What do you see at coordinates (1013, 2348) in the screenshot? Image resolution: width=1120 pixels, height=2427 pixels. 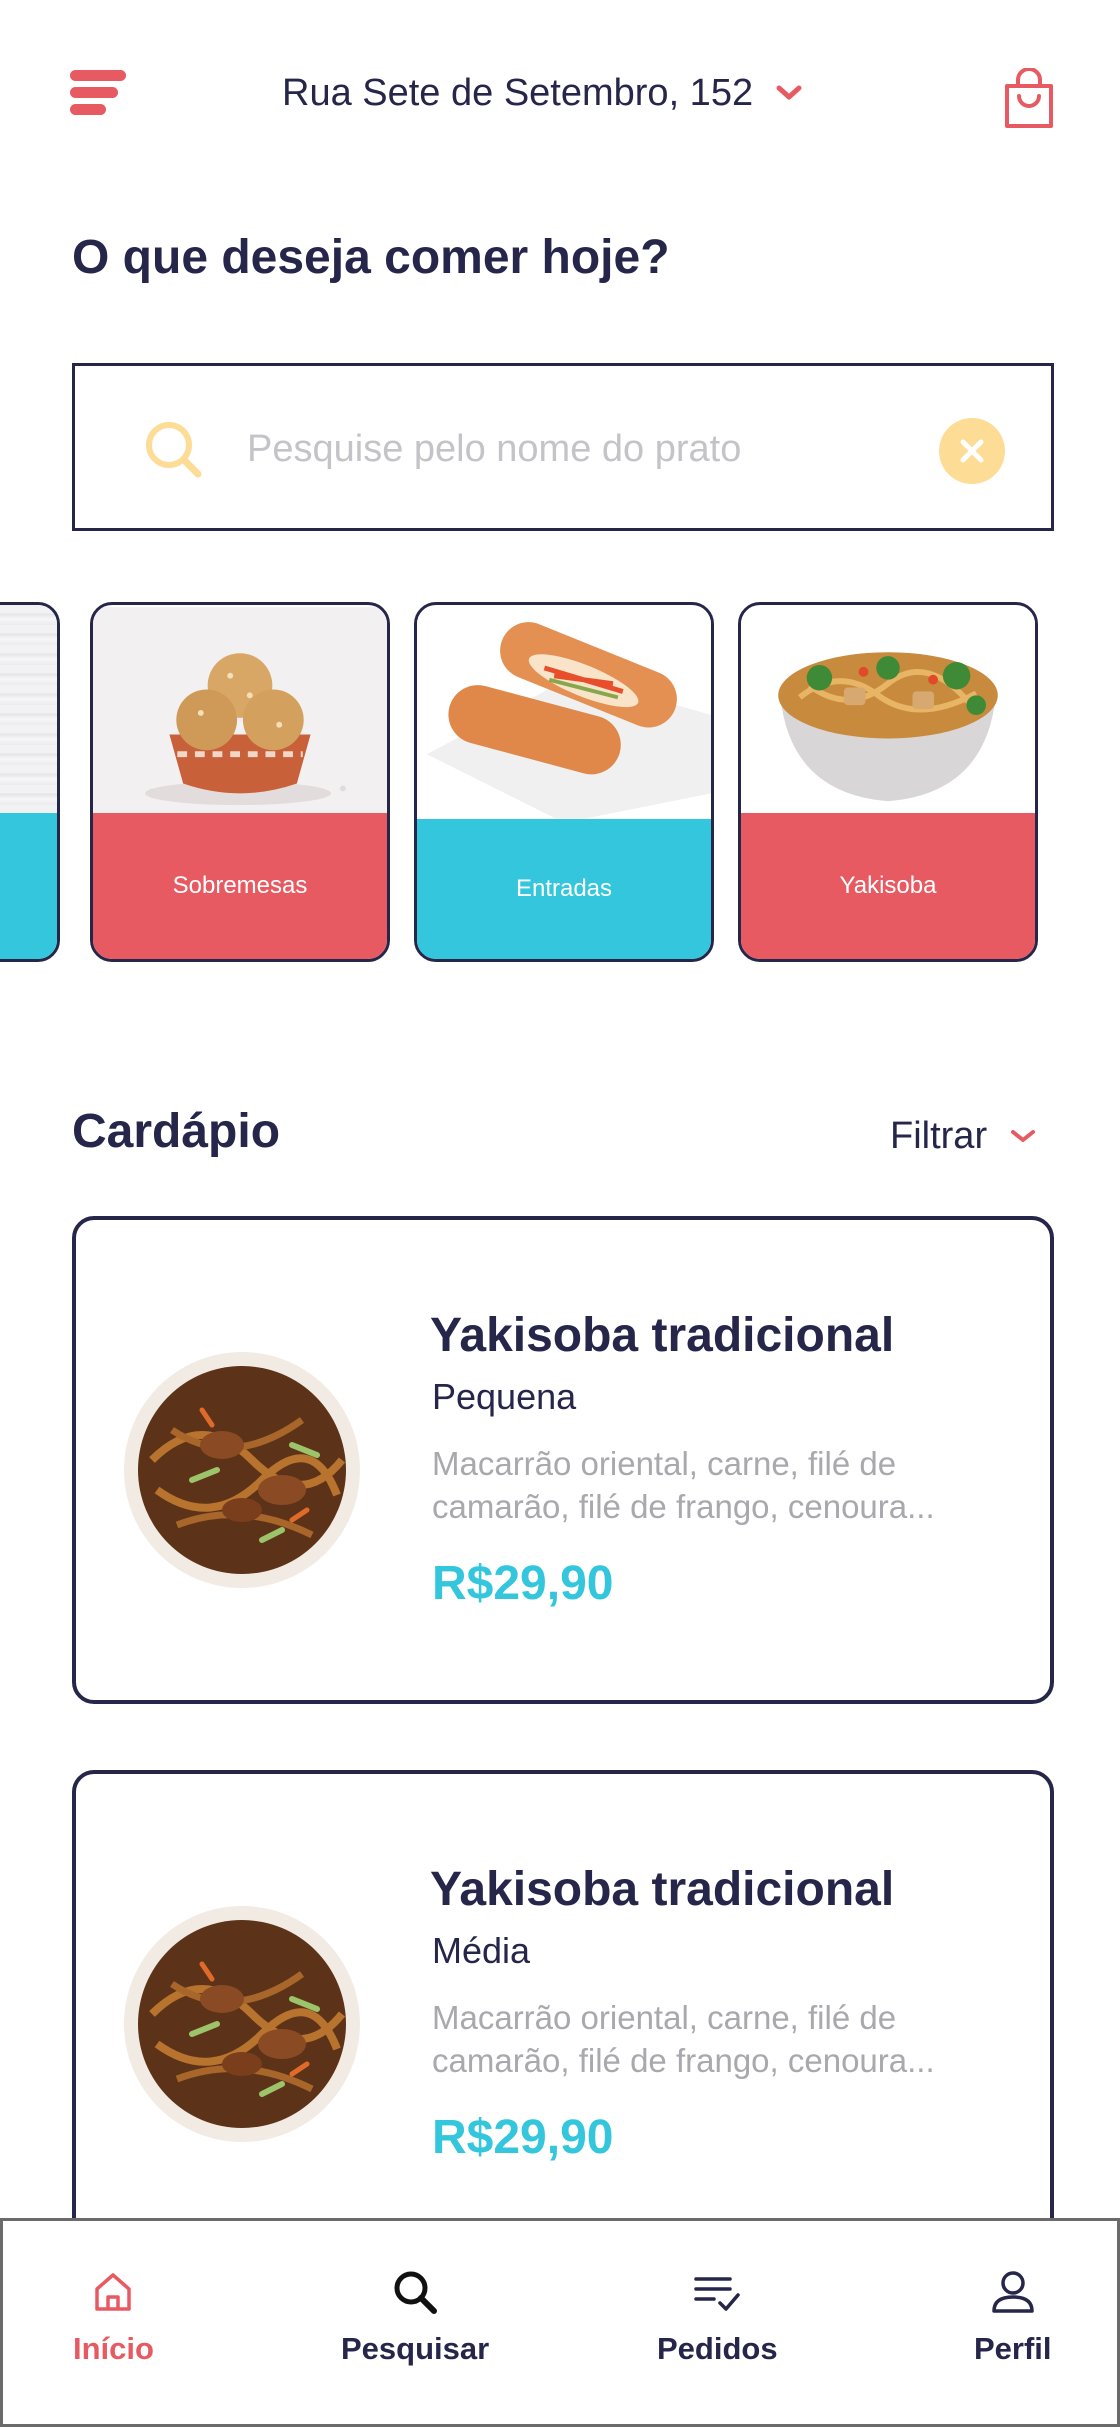 I see `tab-label: Perfil` at bounding box center [1013, 2348].